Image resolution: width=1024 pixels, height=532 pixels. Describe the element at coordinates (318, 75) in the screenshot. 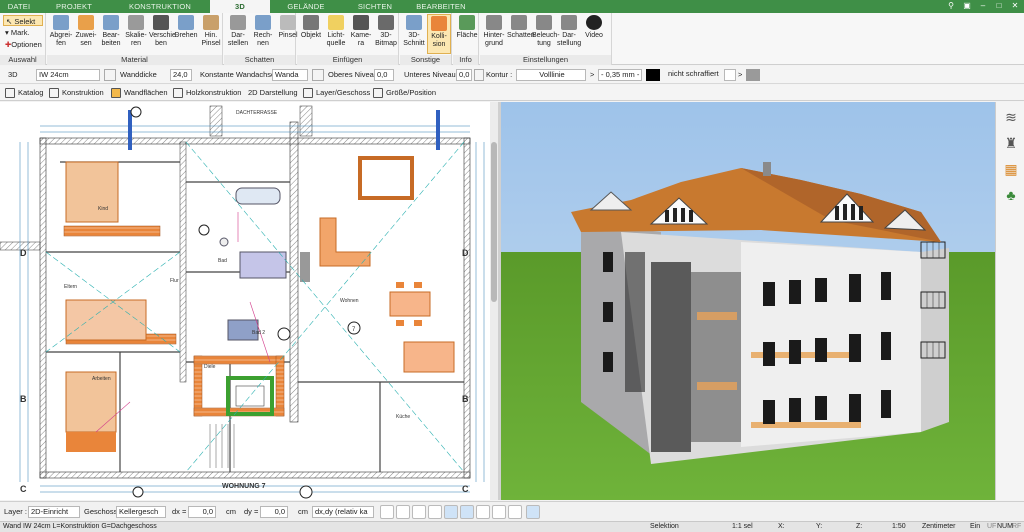

I see `axis-icon` at that location.